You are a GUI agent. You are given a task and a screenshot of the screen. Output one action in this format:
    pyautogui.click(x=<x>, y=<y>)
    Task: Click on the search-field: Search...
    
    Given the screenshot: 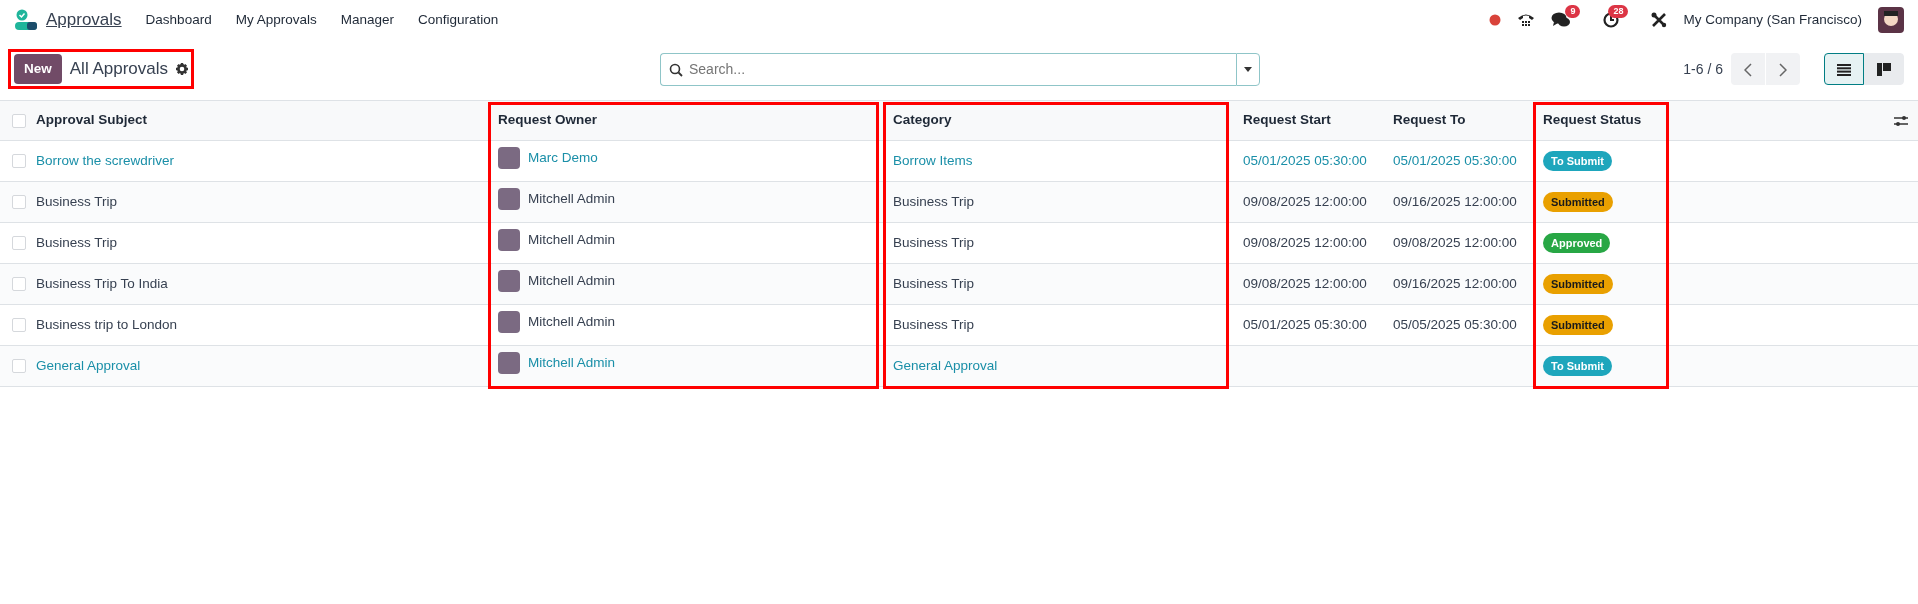 What is the action you would take?
    pyautogui.click(x=948, y=69)
    